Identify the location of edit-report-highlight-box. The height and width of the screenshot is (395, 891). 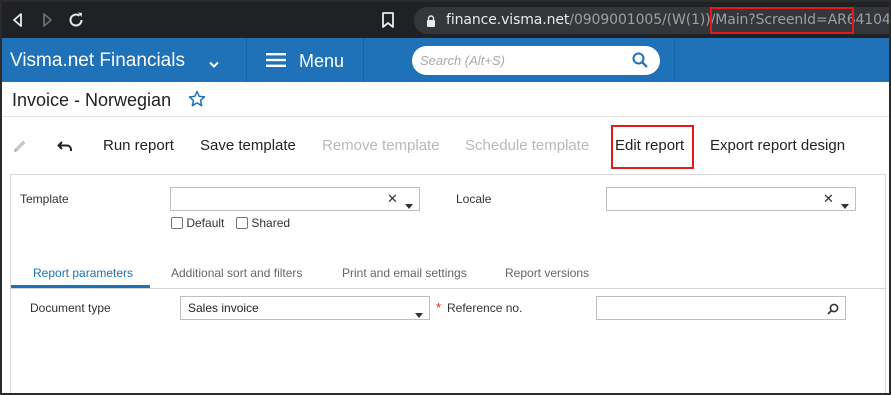
(652, 147).